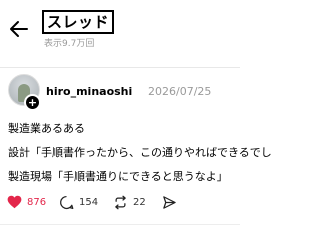 Image resolution: width=320 pixels, height=240 pixels. I want to click on post-divider, so click(120, 224).